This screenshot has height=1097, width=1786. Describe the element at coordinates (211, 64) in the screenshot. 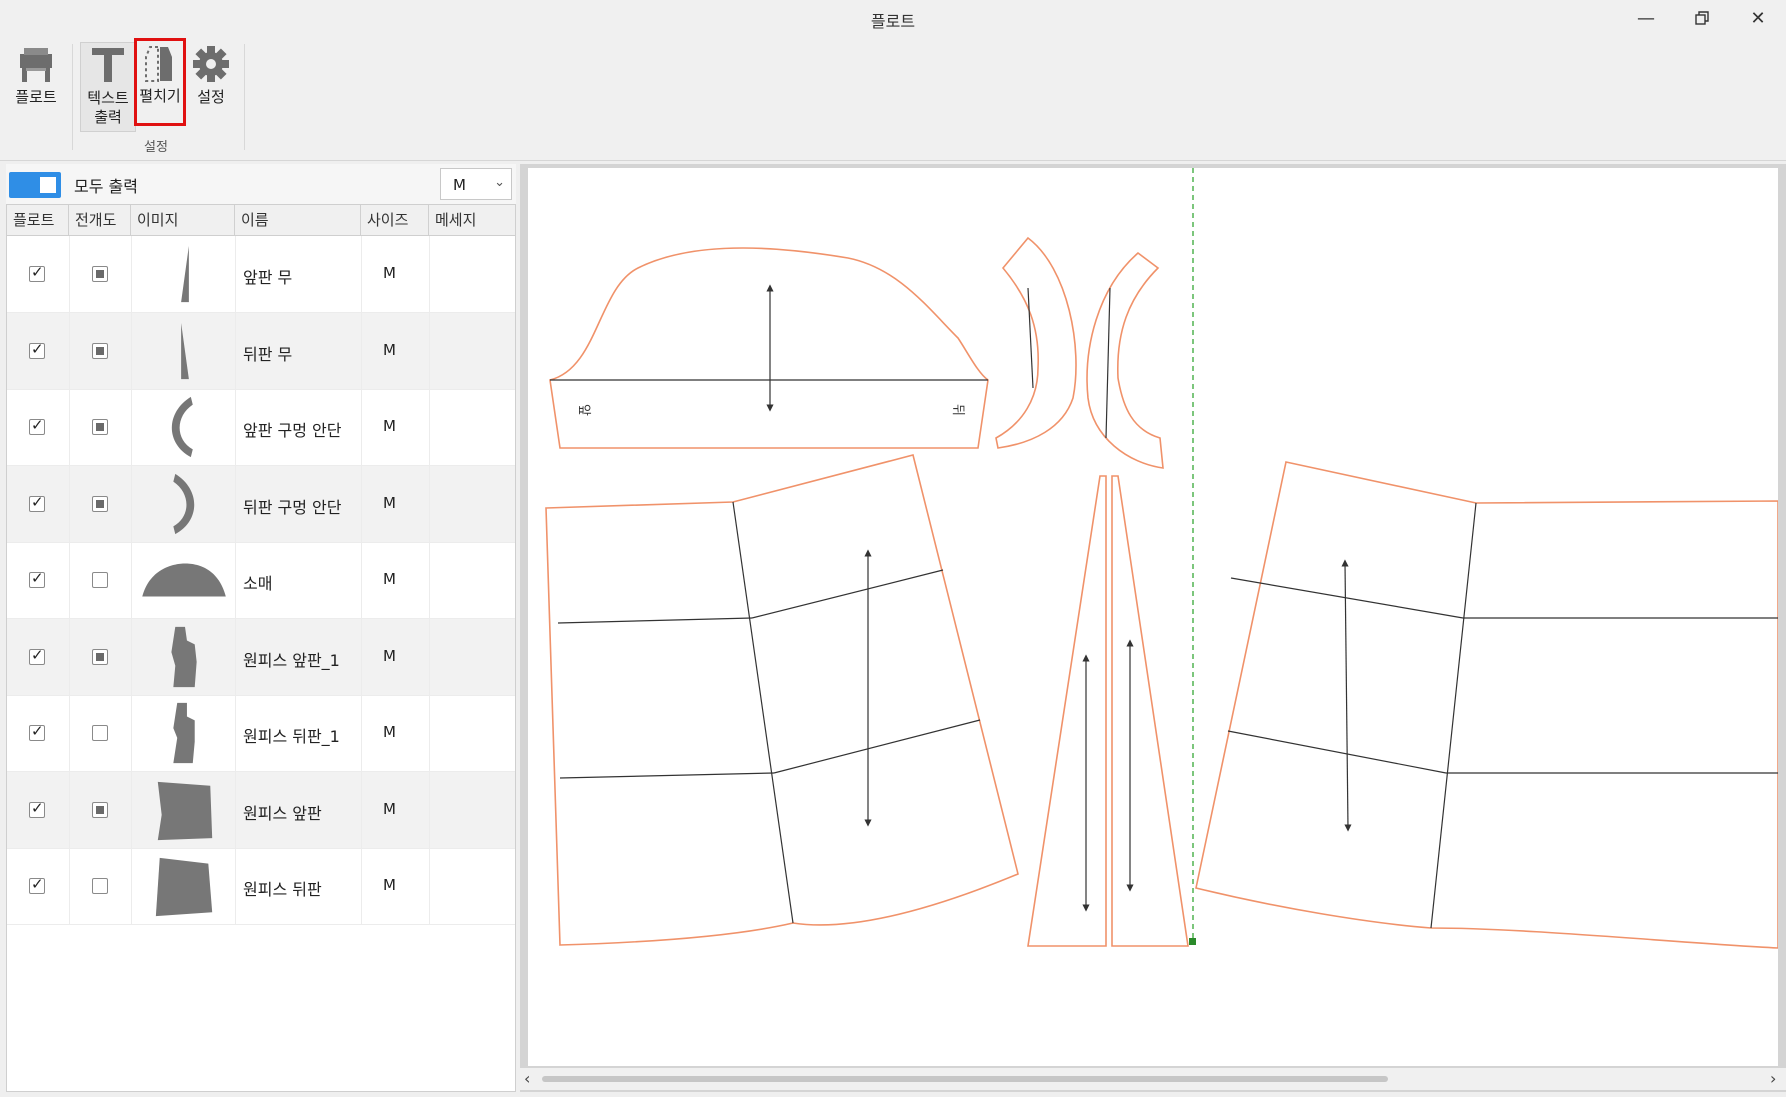

I see `gear-icon` at that location.